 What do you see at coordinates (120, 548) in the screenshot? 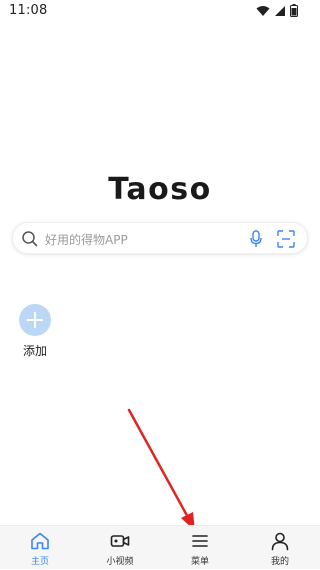
I see `tab-short-video: 小视频` at bounding box center [120, 548].